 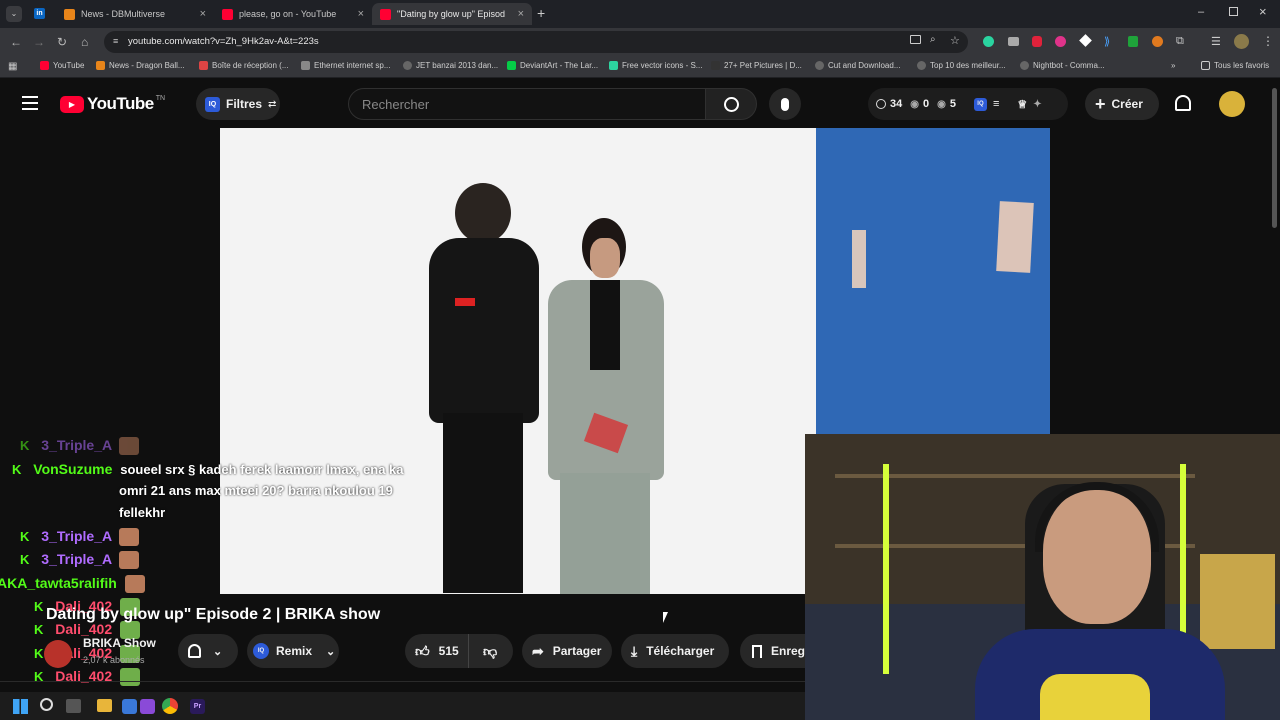 What do you see at coordinates (1232, 104) in the screenshot?
I see `account-avatar` at bounding box center [1232, 104].